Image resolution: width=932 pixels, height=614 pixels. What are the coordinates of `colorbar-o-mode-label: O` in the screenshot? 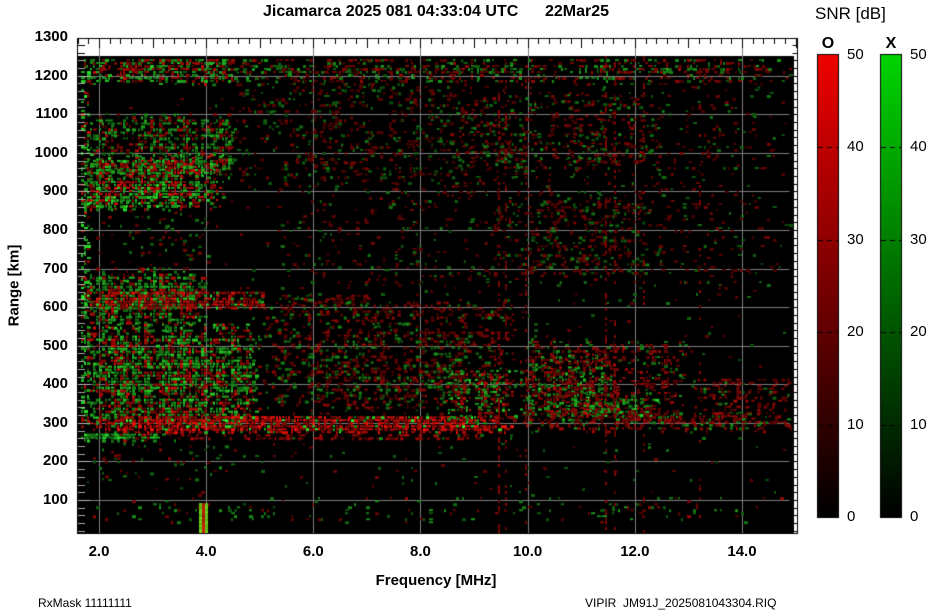 It's located at (828, 43).